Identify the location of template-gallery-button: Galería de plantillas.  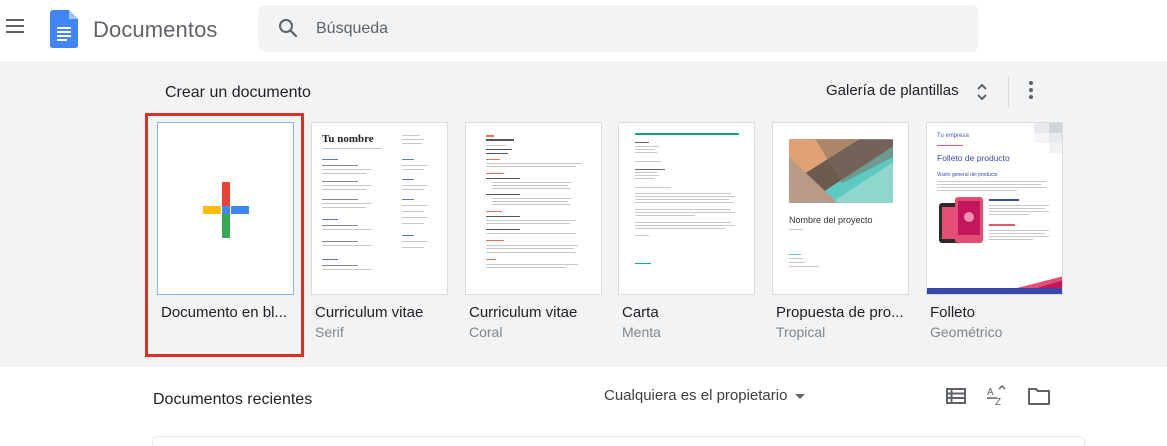
(892, 90).